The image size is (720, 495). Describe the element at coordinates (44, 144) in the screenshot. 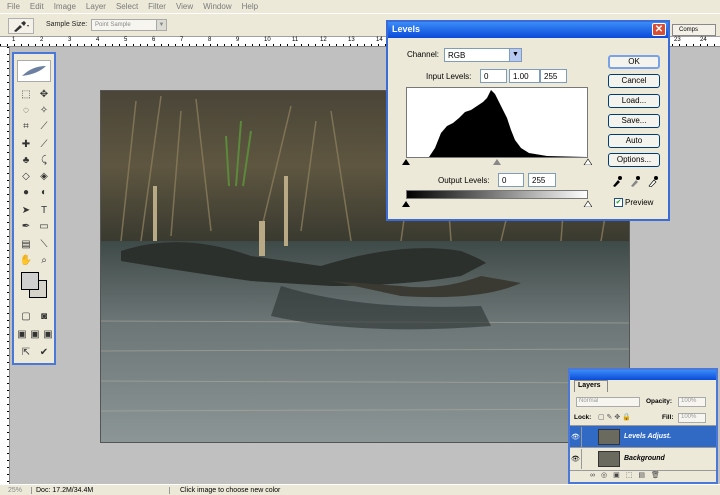

I see `brush-tool-icon: ⟋` at that location.